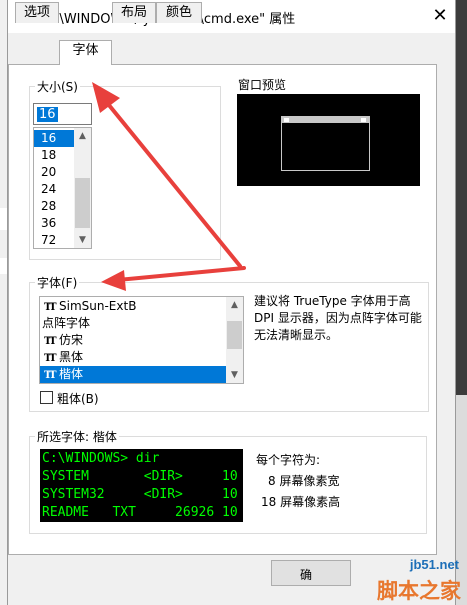 This screenshot has width=467, height=605. Describe the element at coordinates (167, 175) in the screenshot. I see `arrow-to-size-group` at that location.